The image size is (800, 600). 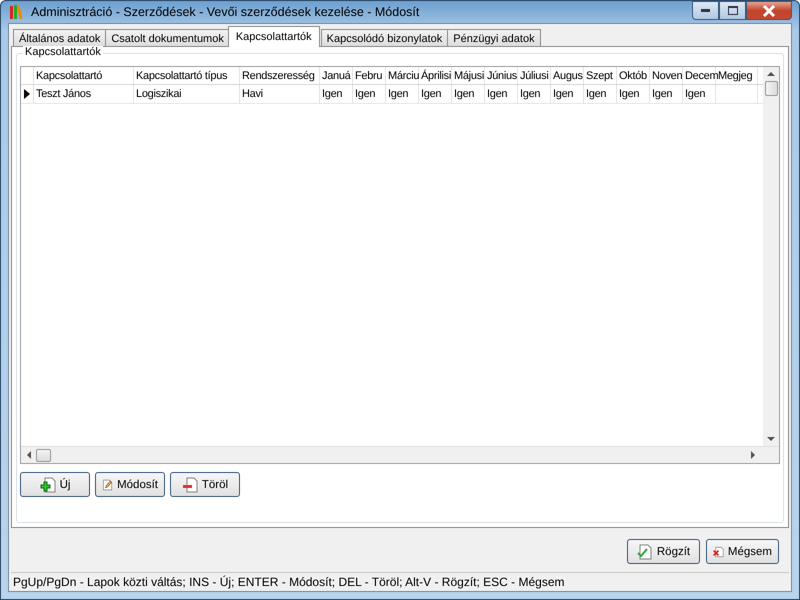 What do you see at coordinates (159, 94) in the screenshot?
I see `table-cell: Logiszikai` at bounding box center [159, 94].